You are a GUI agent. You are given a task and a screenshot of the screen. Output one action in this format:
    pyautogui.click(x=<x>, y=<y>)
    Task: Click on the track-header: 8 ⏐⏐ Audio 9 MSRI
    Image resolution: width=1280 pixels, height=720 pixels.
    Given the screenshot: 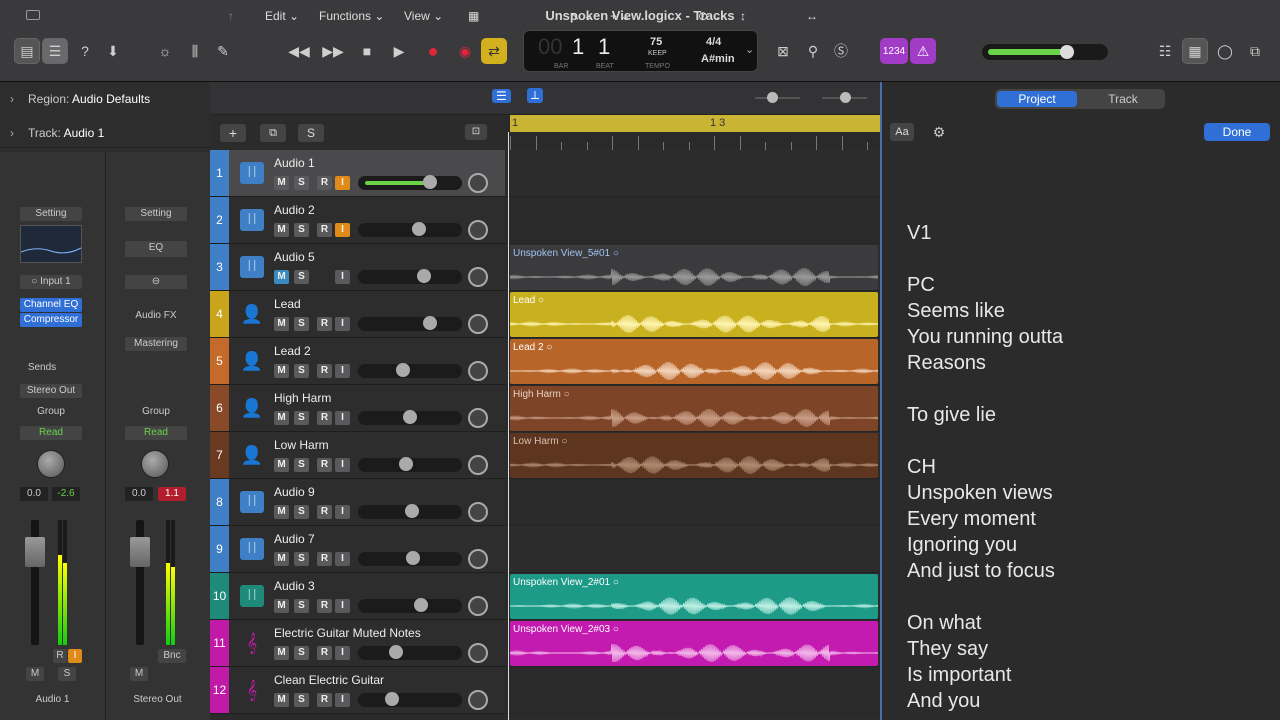 What is the action you would take?
    pyautogui.click(x=357, y=502)
    